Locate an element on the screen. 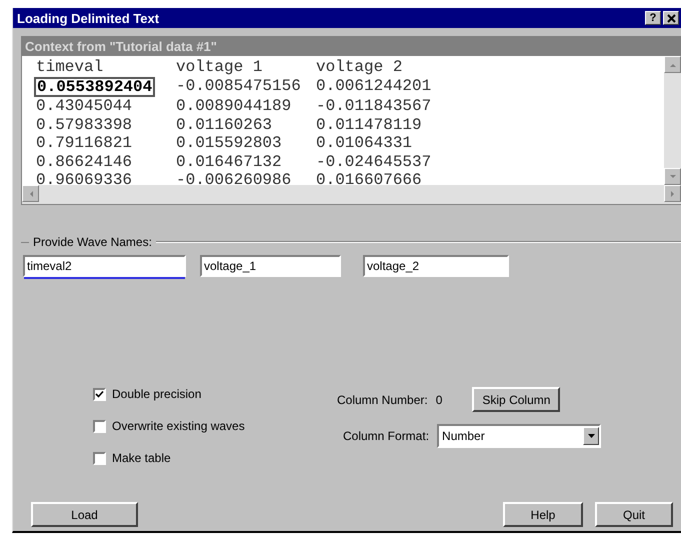 This screenshot has height=548, width=681. checkbox-label: Double precision is located at coordinates (157, 394).